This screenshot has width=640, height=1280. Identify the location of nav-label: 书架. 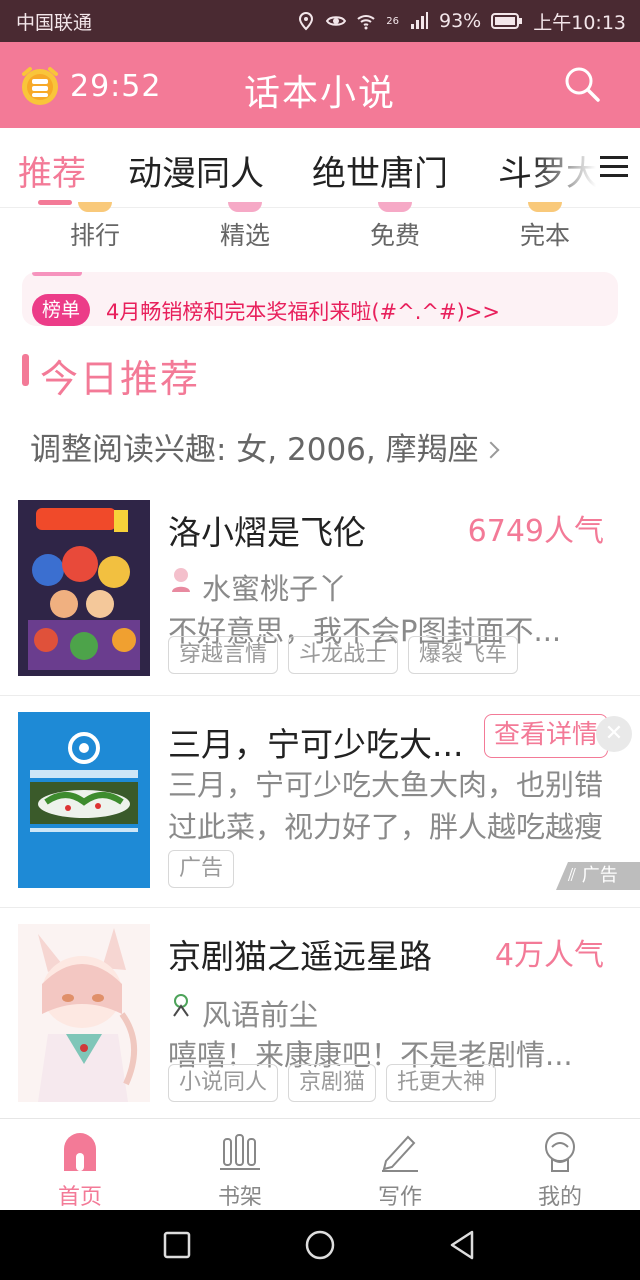
(239, 1197).